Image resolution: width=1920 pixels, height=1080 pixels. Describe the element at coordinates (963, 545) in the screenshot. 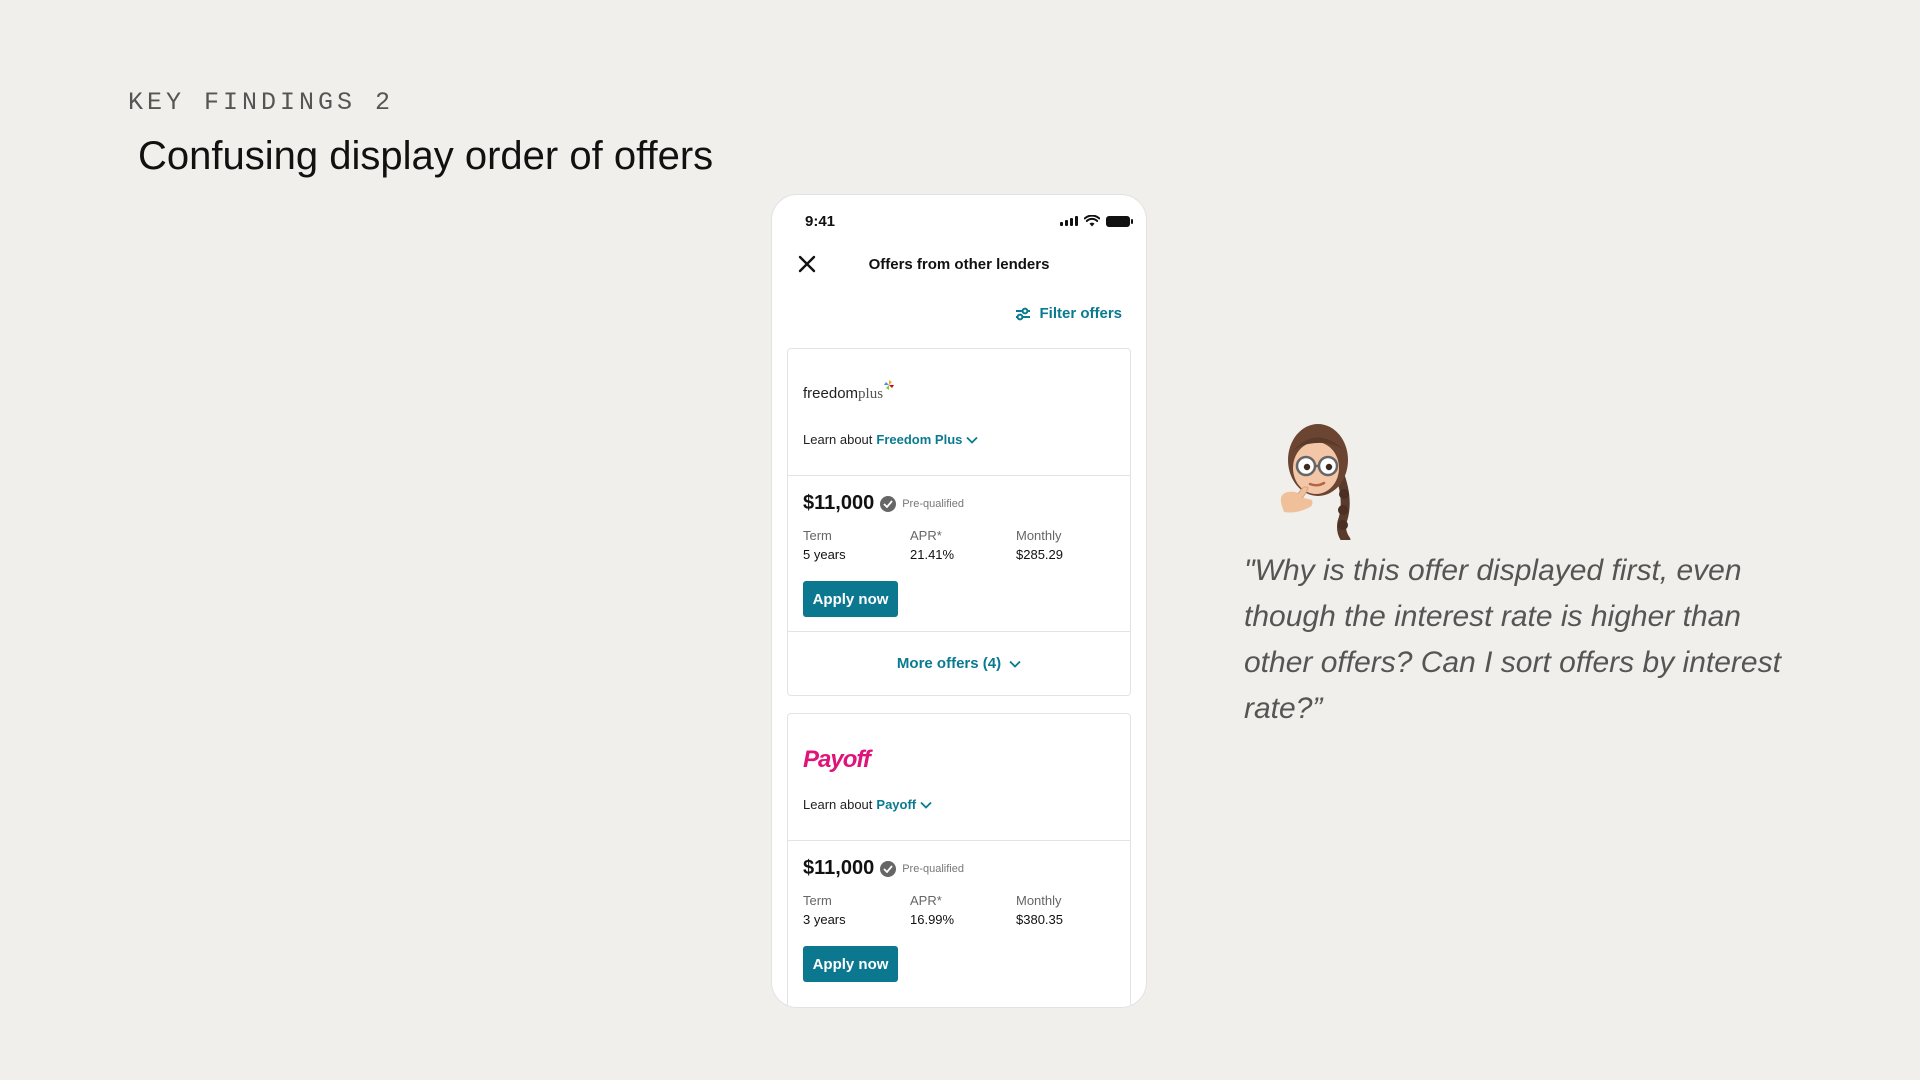

I see `apr-stat: APR* 21.41%` at that location.